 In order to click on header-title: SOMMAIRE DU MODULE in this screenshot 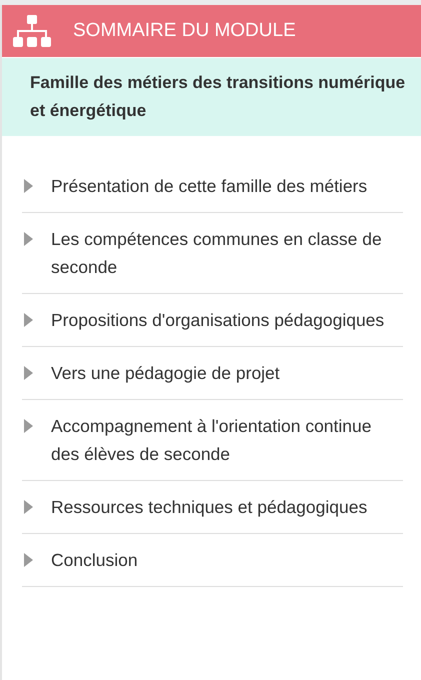, I will do `click(184, 30)`.